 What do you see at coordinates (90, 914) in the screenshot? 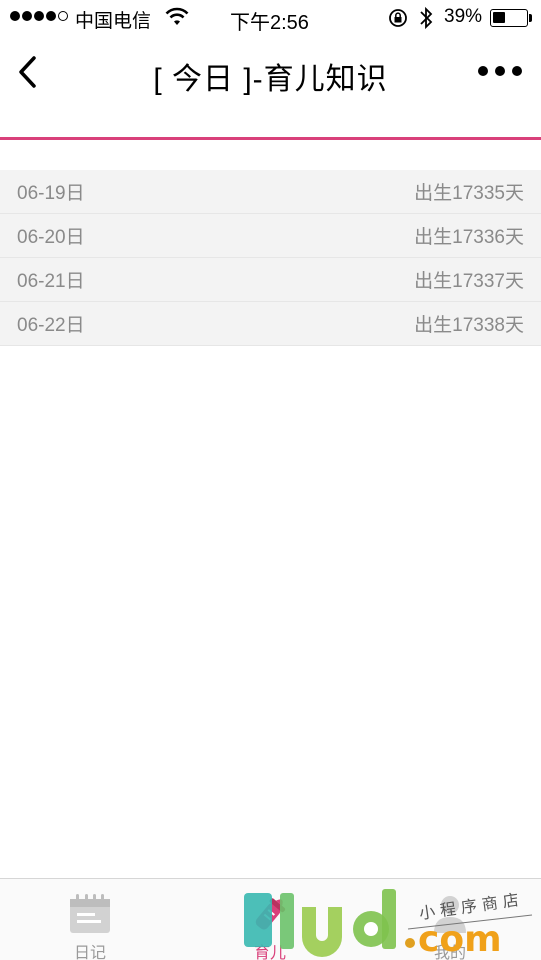
I see `calendar-icon` at bounding box center [90, 914].